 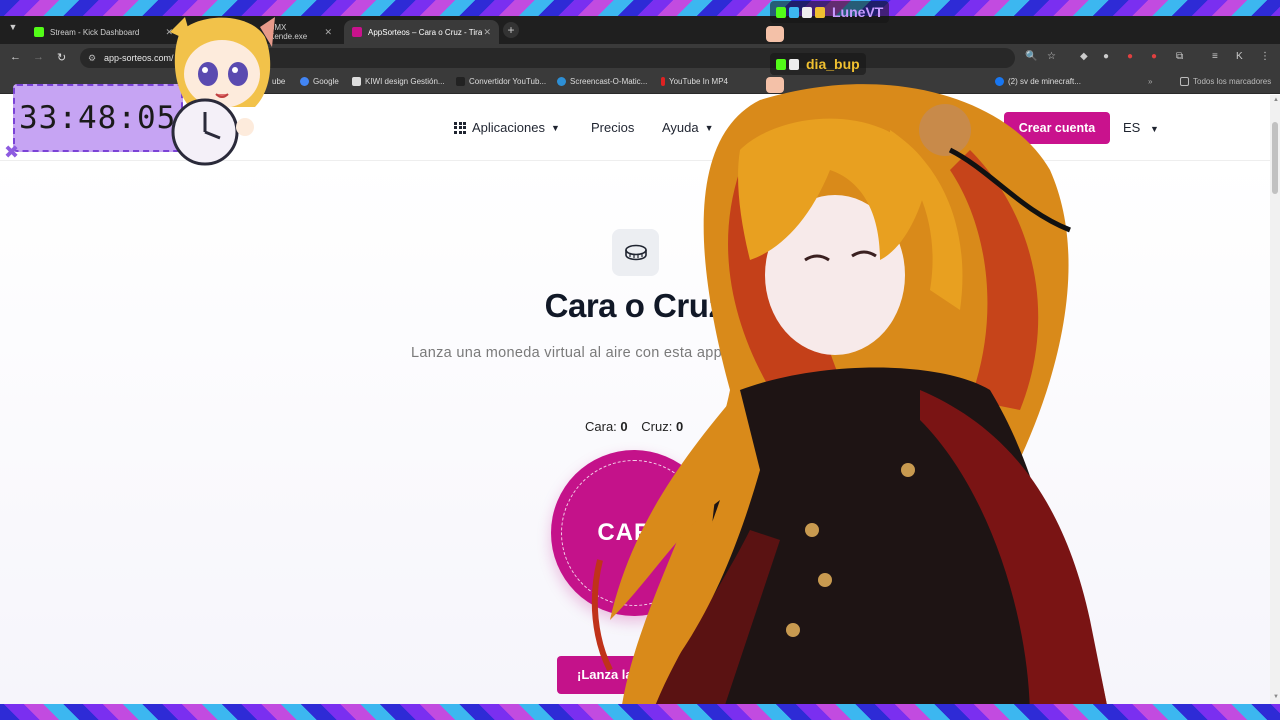 What do you see at coordinates (561, 81) in the screenshot?
I see `screencast-icon` at bounding box center [561, 81].